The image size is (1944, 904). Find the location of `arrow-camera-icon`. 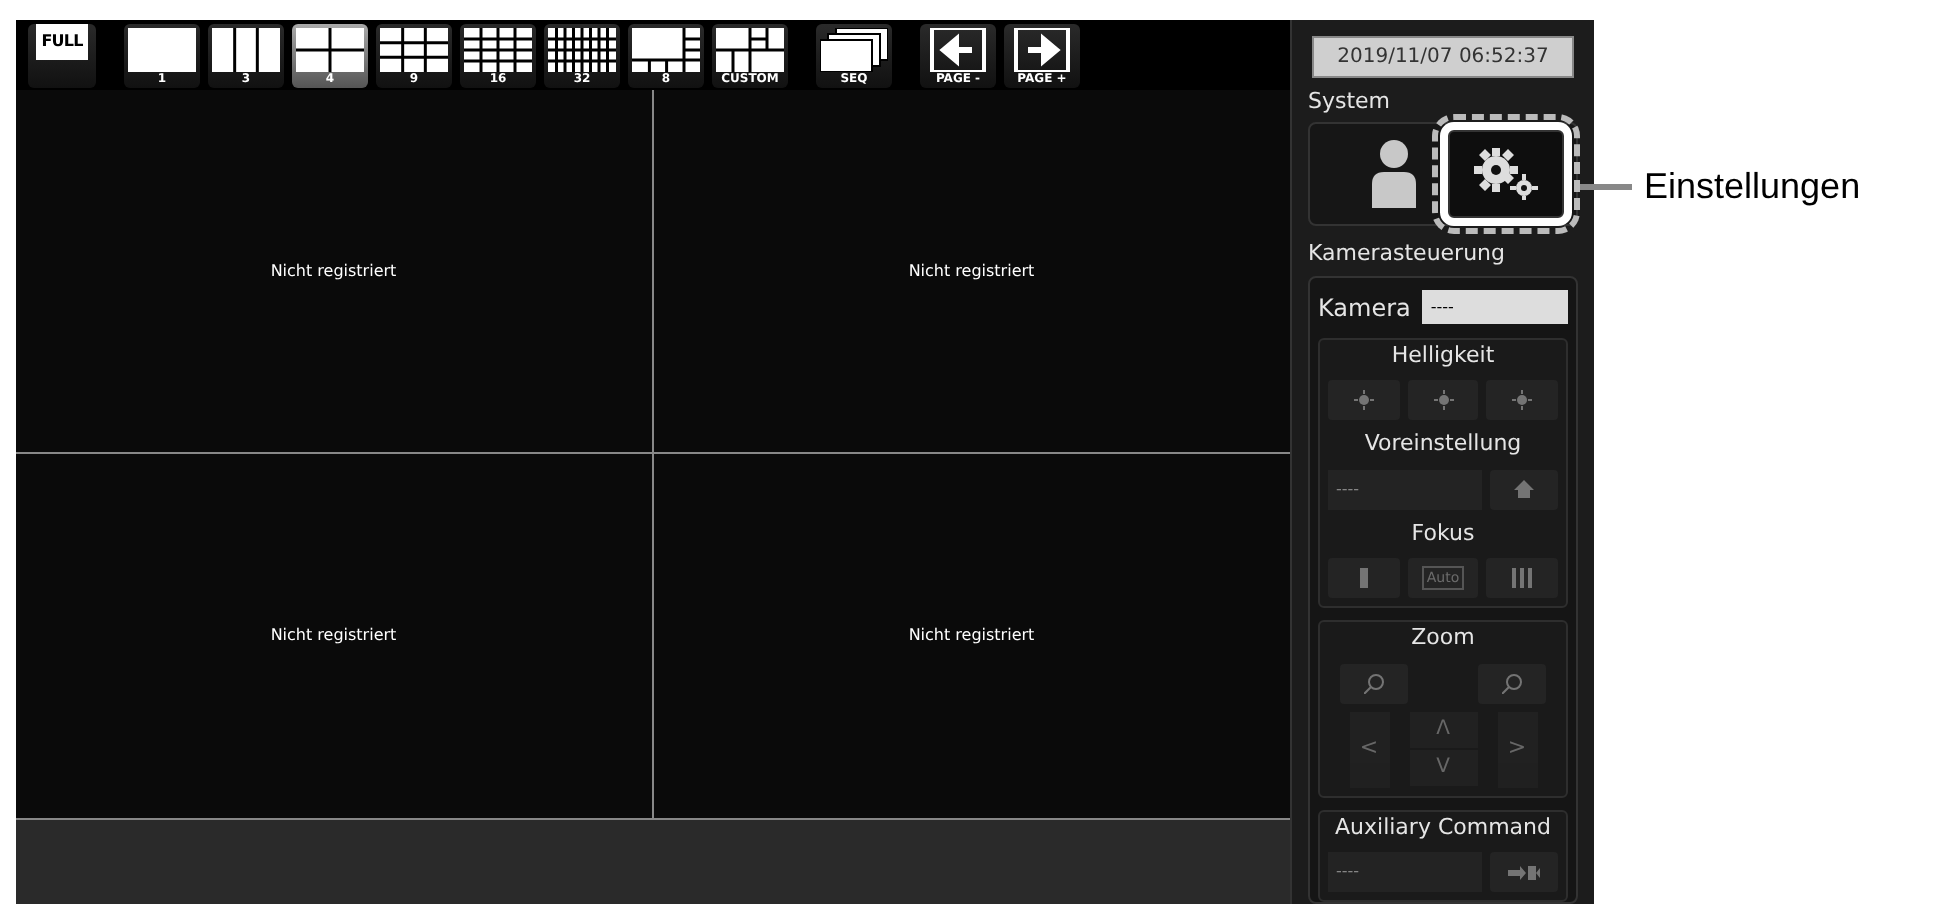

arrow-camera-icon is located at coordinates (1523, 872).